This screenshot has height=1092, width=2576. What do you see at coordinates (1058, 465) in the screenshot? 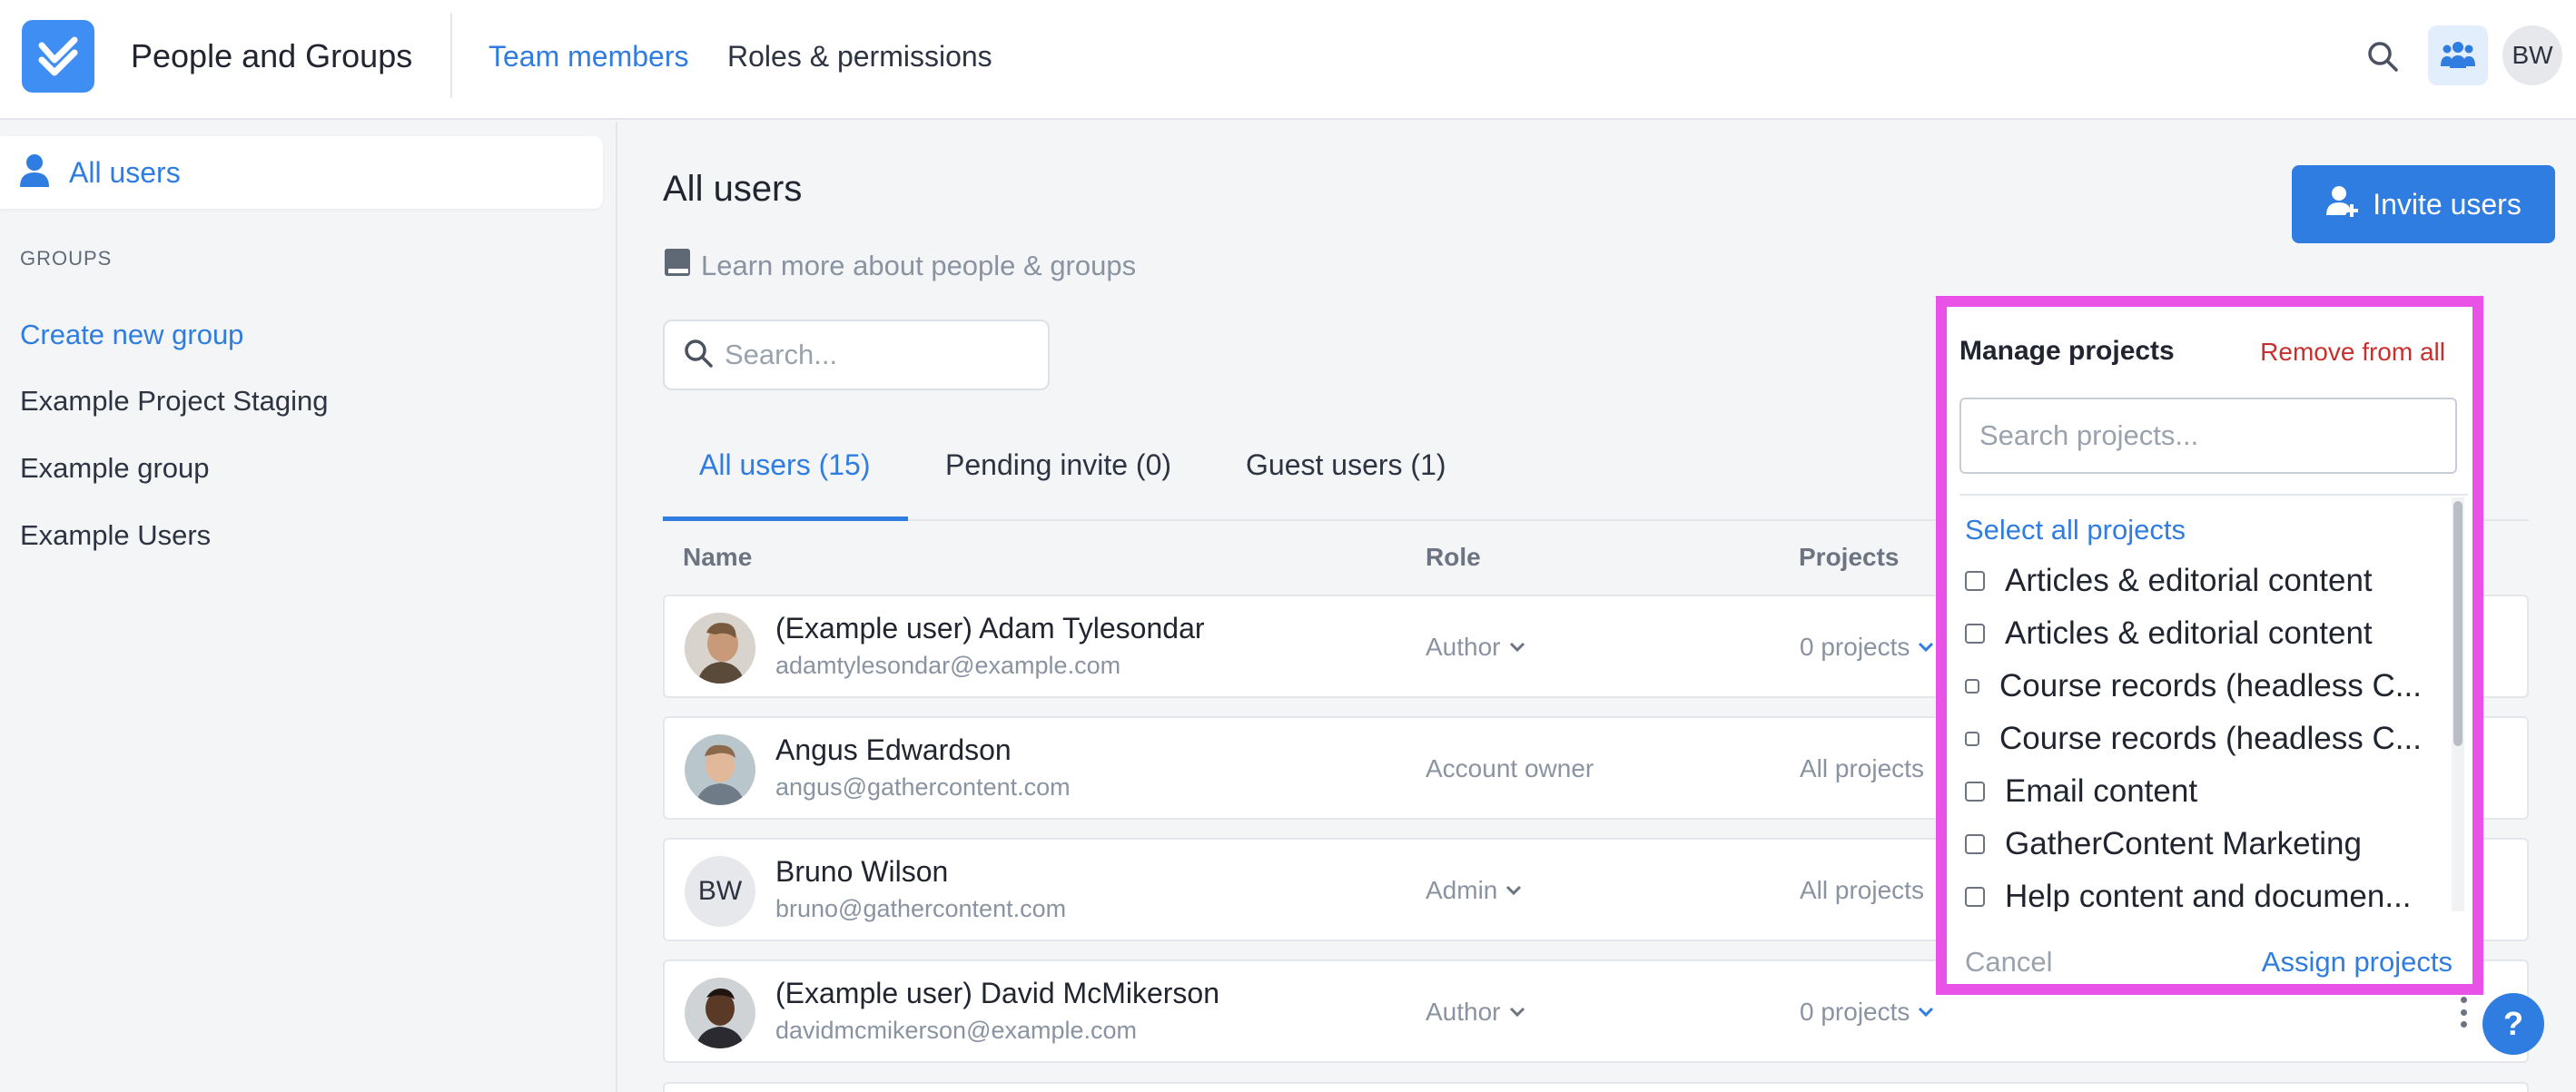
I see `tab-pending-invite: Pending invite (0)` at bounding box center [1058, 465].